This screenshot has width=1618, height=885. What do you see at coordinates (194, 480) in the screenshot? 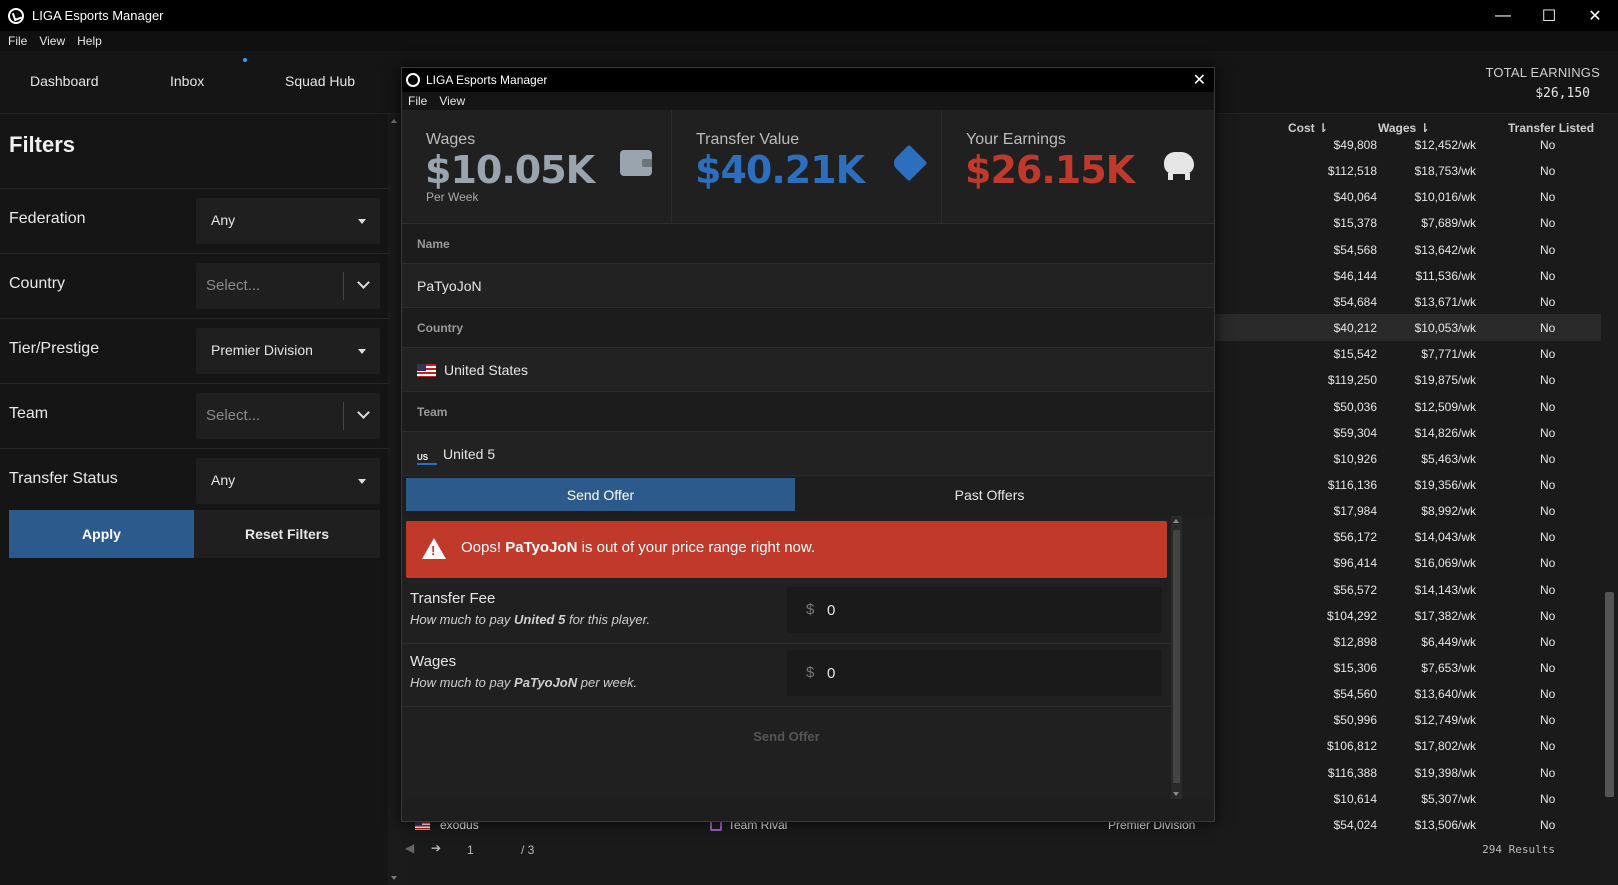
I see `filter-transfer-status: Transfer Status Any` at bounding box center [194, 480].